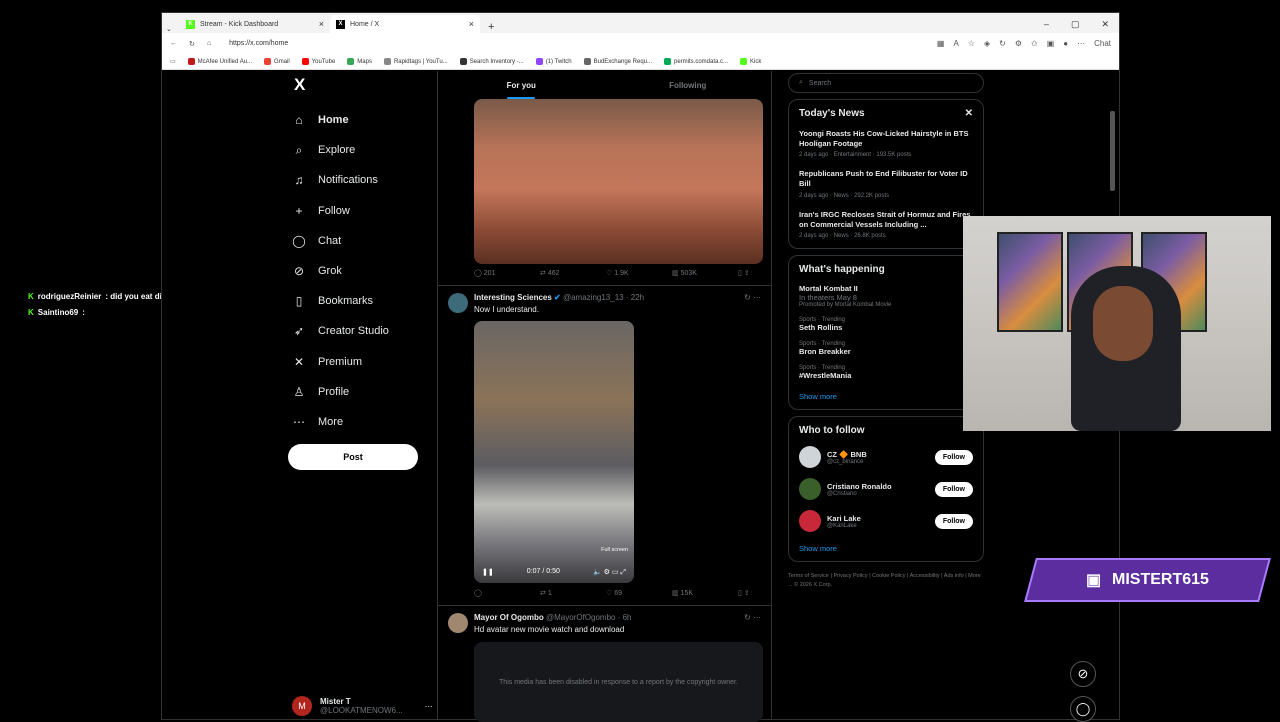 This screenshot has height=722, width=1280. What do you see at coordinates (1034, 43) in the screenshot?
I see `favorites-icon: ✩` at bounding box center [1034, 43].